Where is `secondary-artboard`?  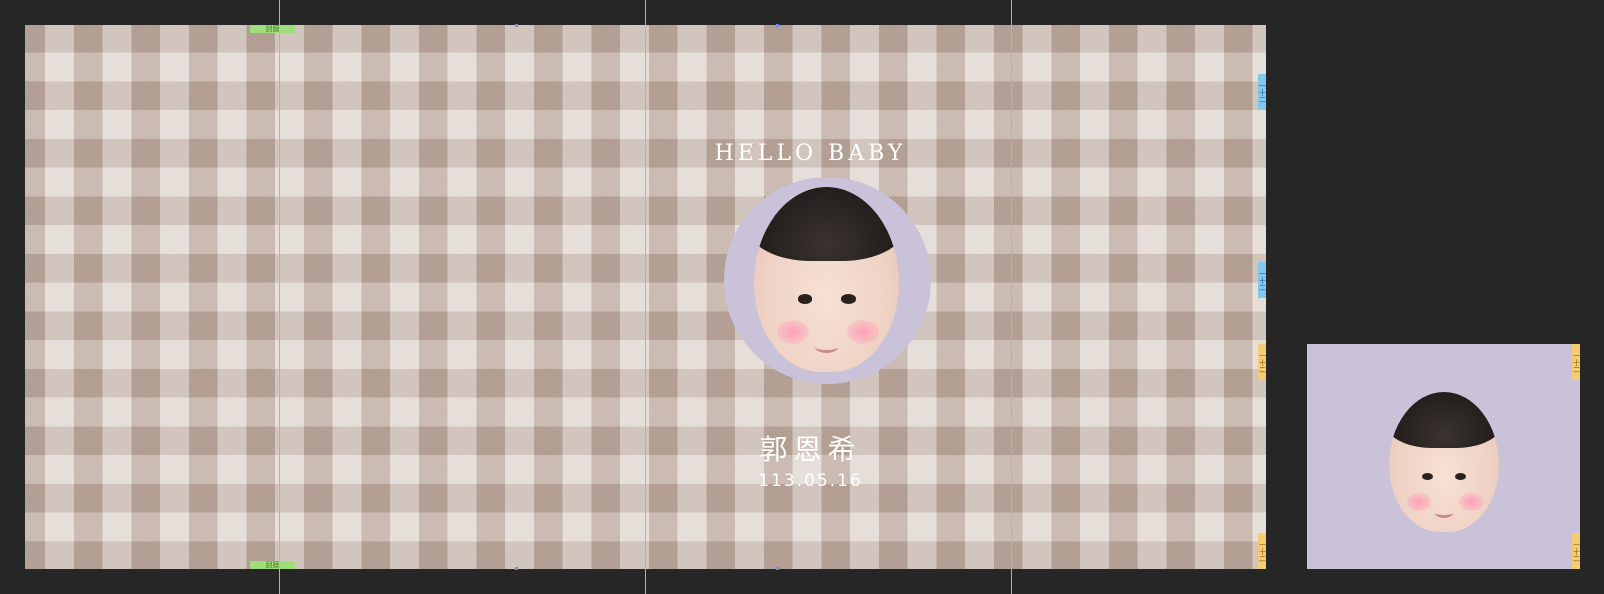 secondary-artboard is located at coordinates (1443, 456).